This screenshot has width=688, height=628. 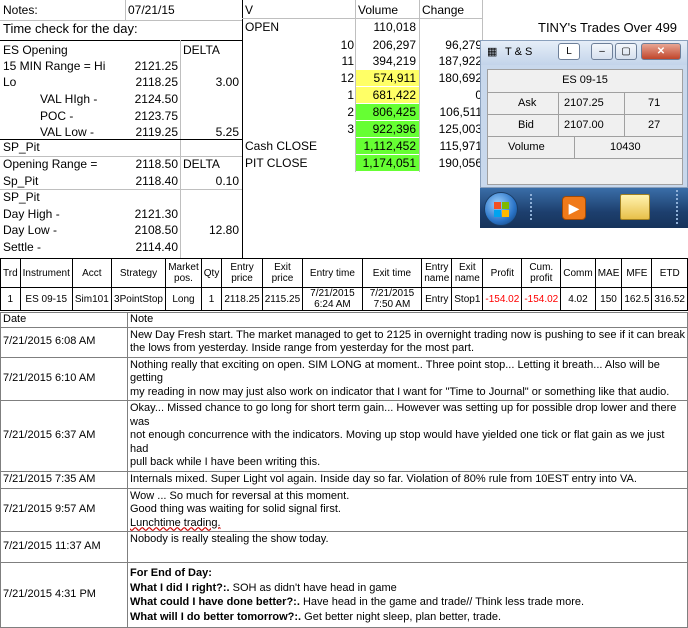 I want to click on volume-col-volume: Volume, so click(x=378, y=10).